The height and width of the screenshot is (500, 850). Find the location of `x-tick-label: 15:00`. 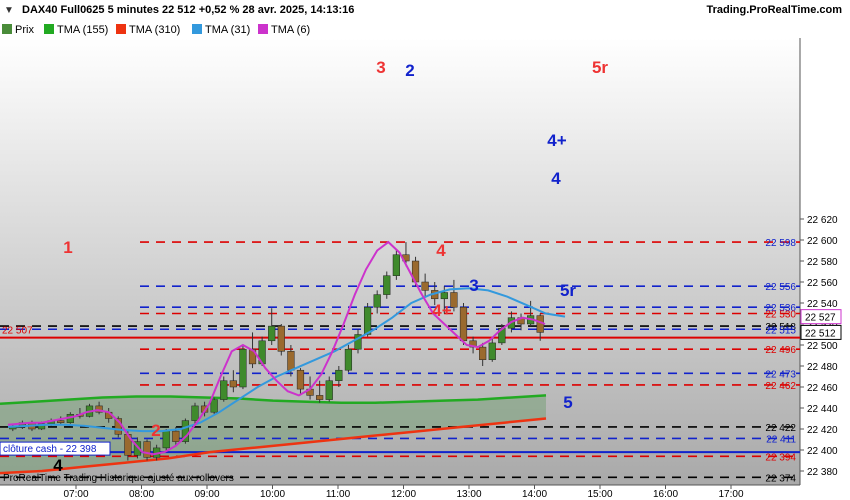

x-tick-label: 15:00 is located at coordinates (599, 494).